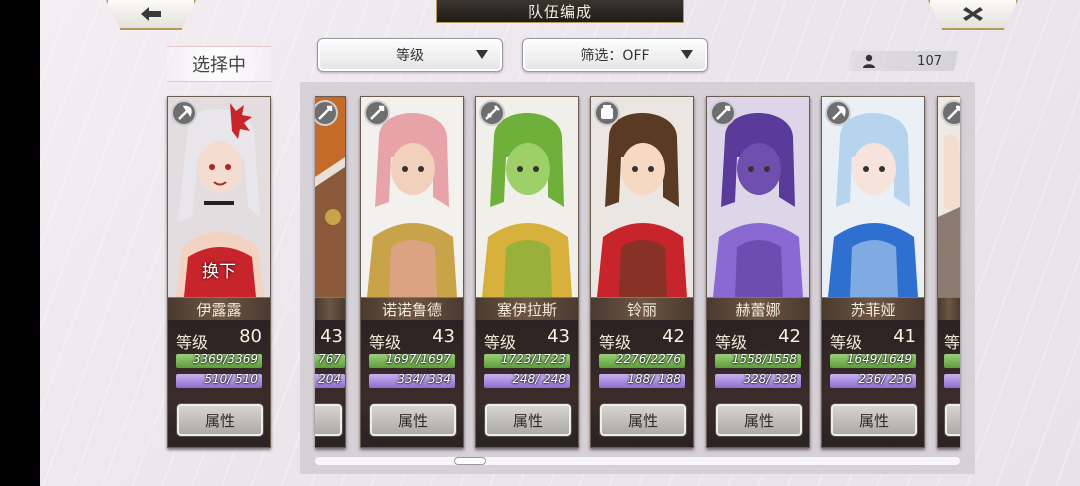 The height and width of the screenshot is (486, 1080). I want to click on member-card: 赫蕾娜等级 42 1558/1558 328/ 328 属性, so click(758, 272).